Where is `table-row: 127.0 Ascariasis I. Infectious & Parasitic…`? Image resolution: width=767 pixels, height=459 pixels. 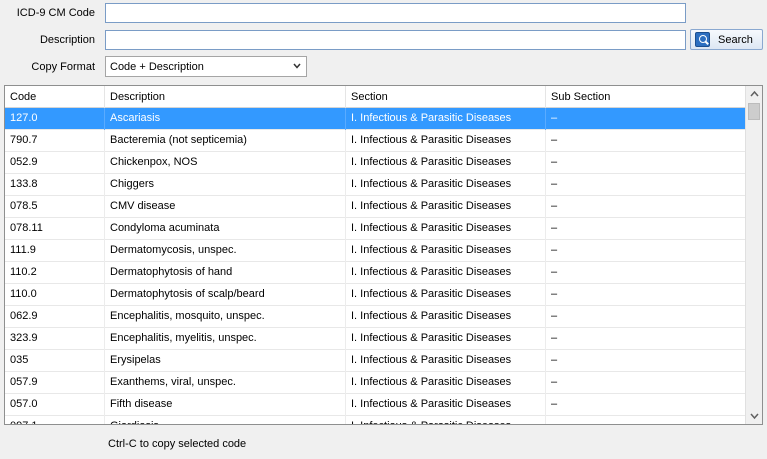
table-row: 127.0 Ascariasis I. Infectious & Parasitic… is located at coordinates (375, 119).